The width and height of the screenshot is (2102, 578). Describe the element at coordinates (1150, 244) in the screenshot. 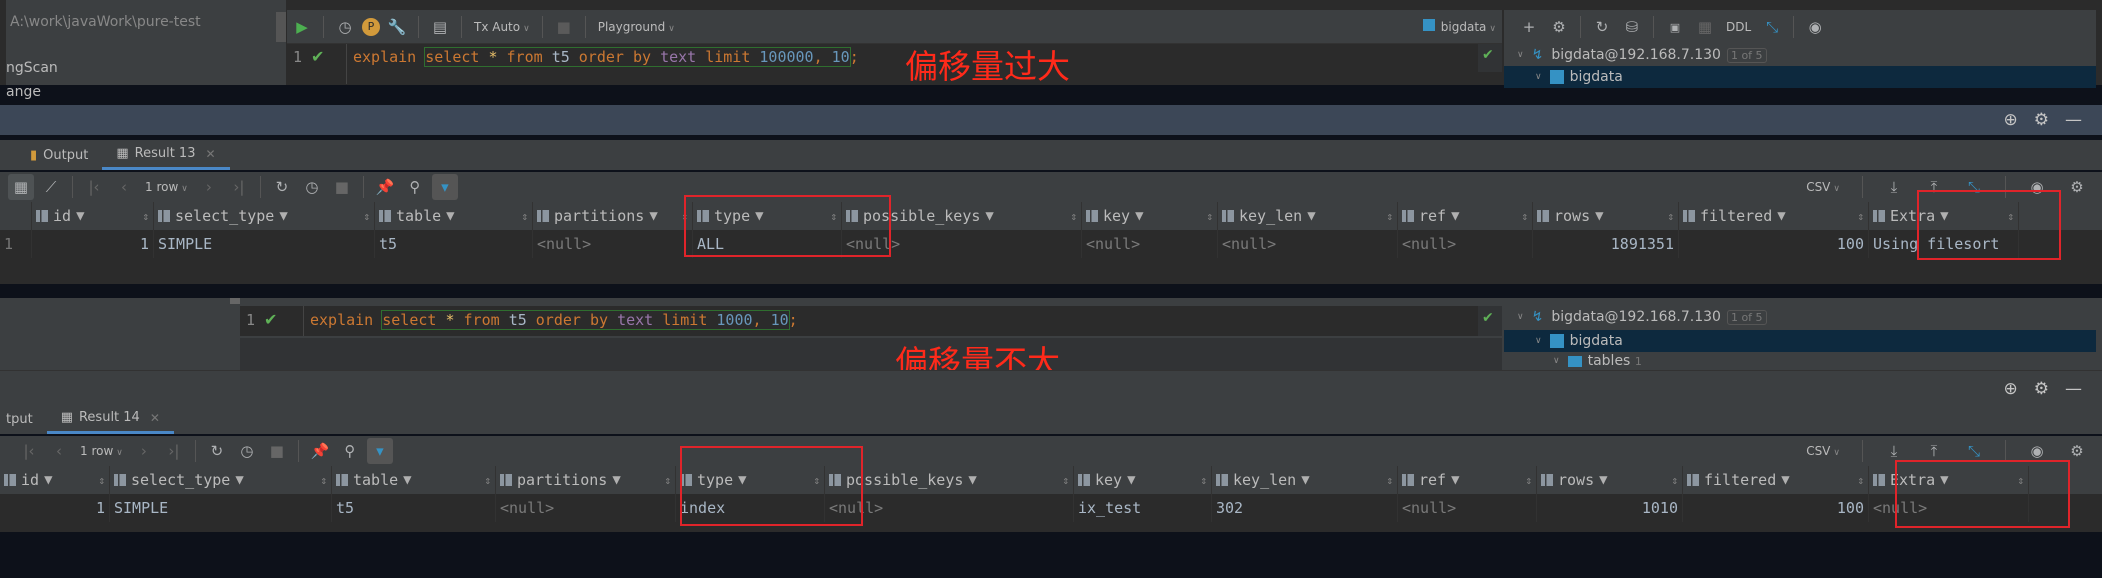

I see `cell-key: <null>` at that location.